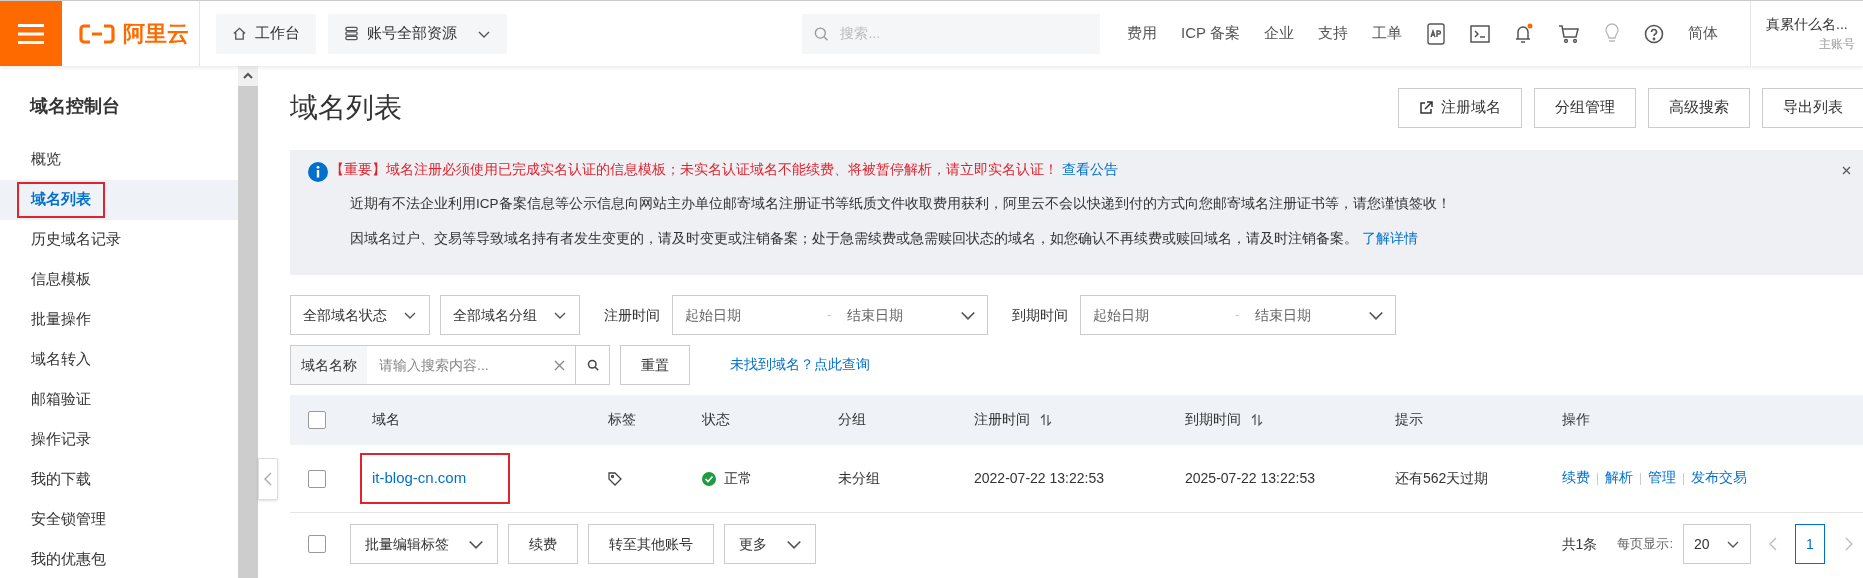 The width and height of the screenshot is (1863, 578). I want to click on notice-text: 因域名过户、交易等导致域名持有者发生变更的，请及时变更或注销备案；处于急需续费或急需赎回状态的域名，如您确认不再续费或赎回域名，请及时注销备案。, so click(854, 238).